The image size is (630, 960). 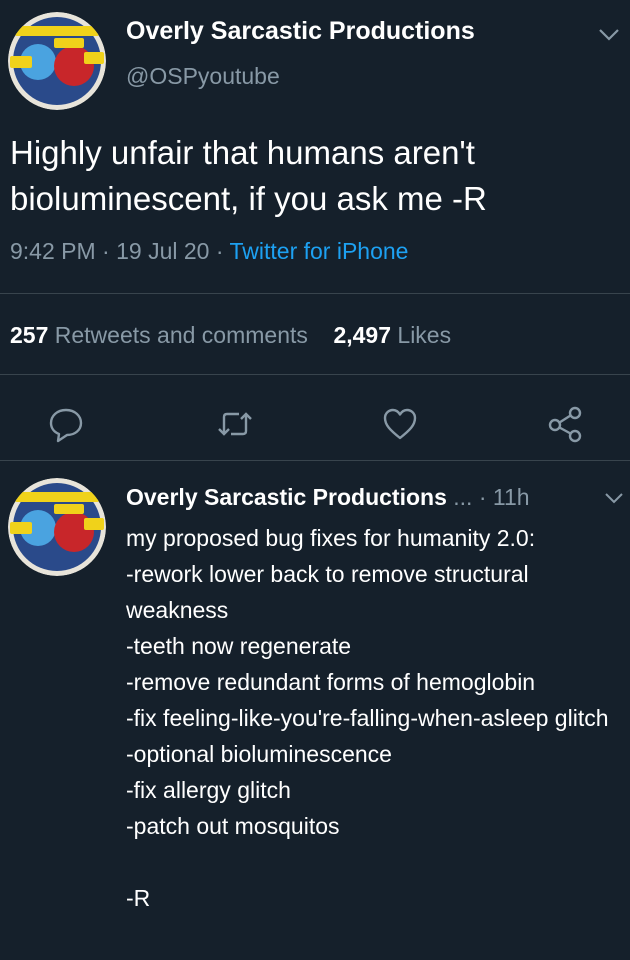 I want to click on tweet-stats: 257 Retweets and comments 2,497 Likes, so click(x=230, y=335).